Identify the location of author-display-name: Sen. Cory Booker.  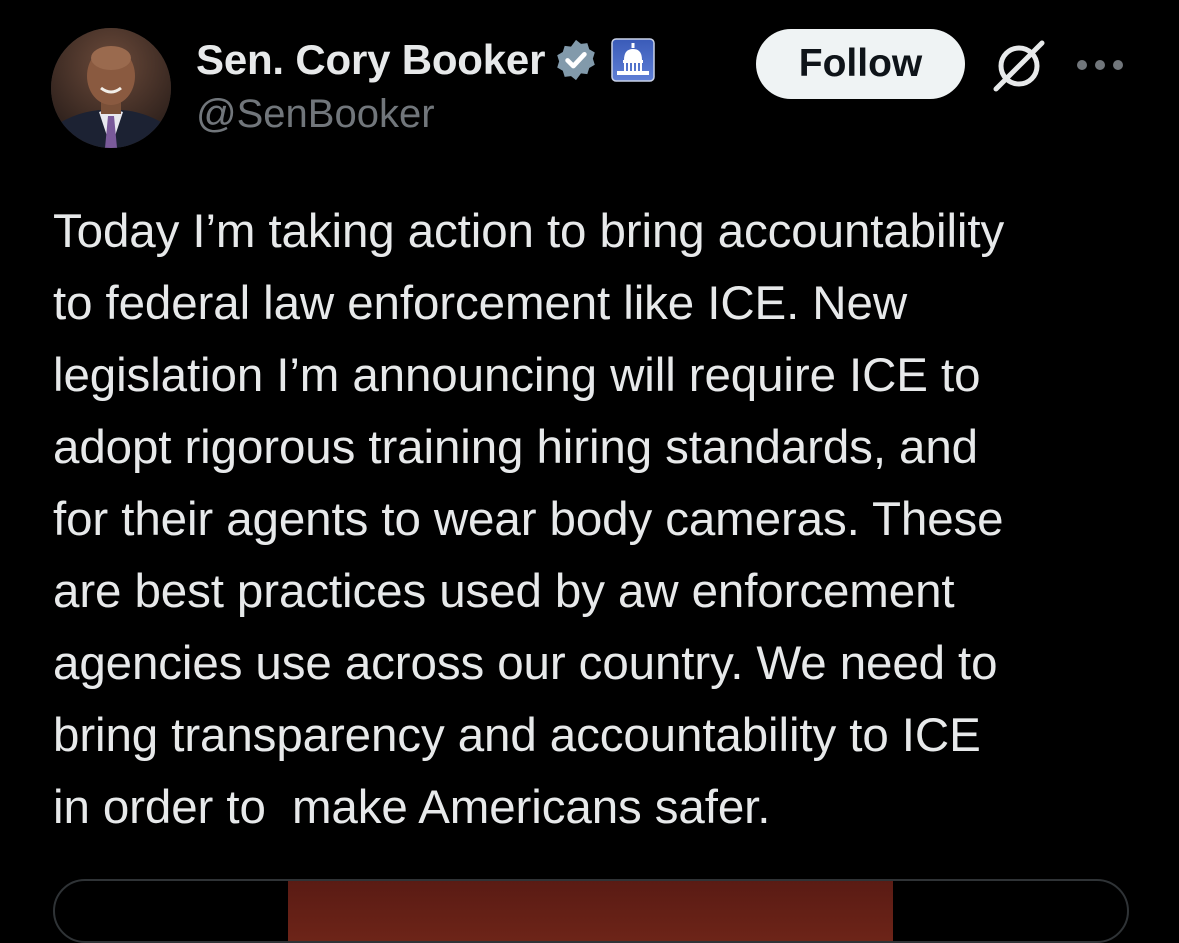
(370, 60).